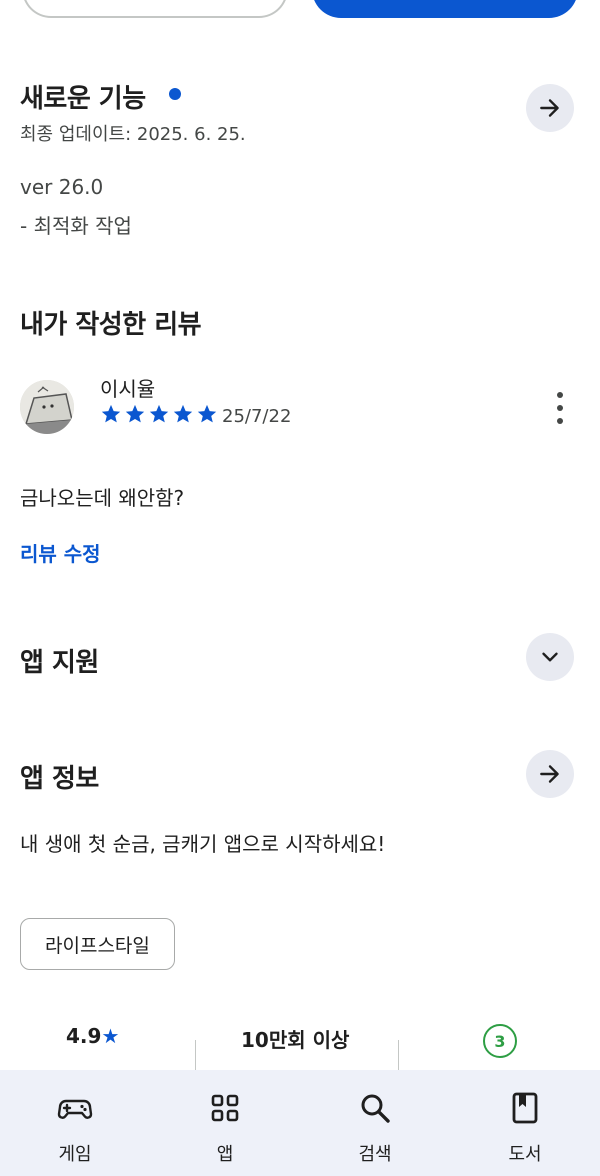 This screenshot has width=600, height=1176. I want to click on last-updated: 최종 업데이트: 2025. 6. 25., so click(133, 134).